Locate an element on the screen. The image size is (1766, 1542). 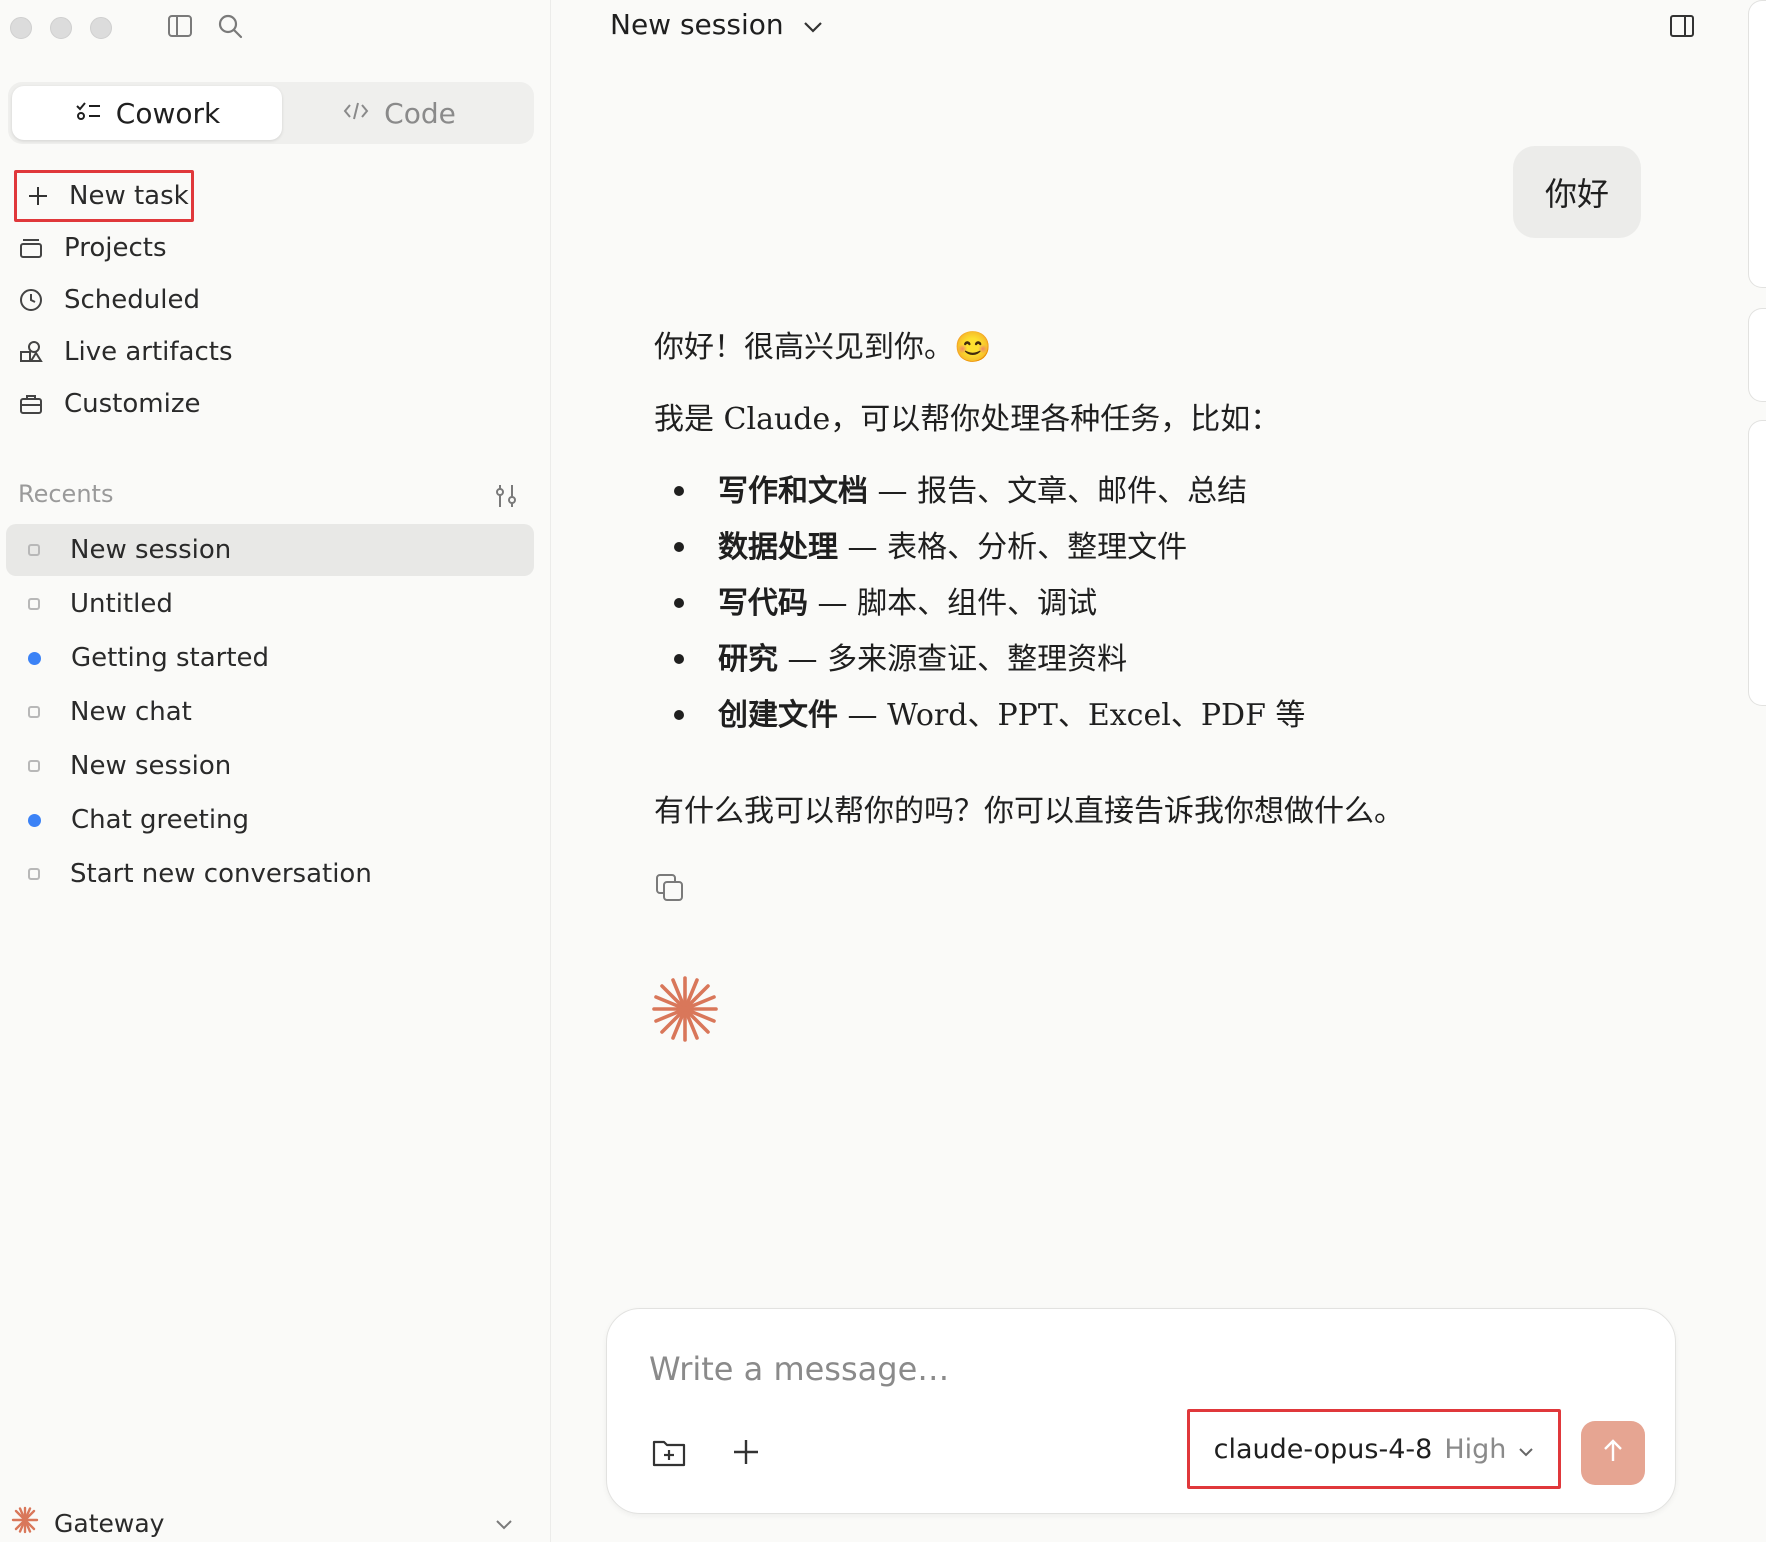
list-item: 创建文件 — Word、PPT、Excel、PDF 等 is located at coordinates (979, 712).